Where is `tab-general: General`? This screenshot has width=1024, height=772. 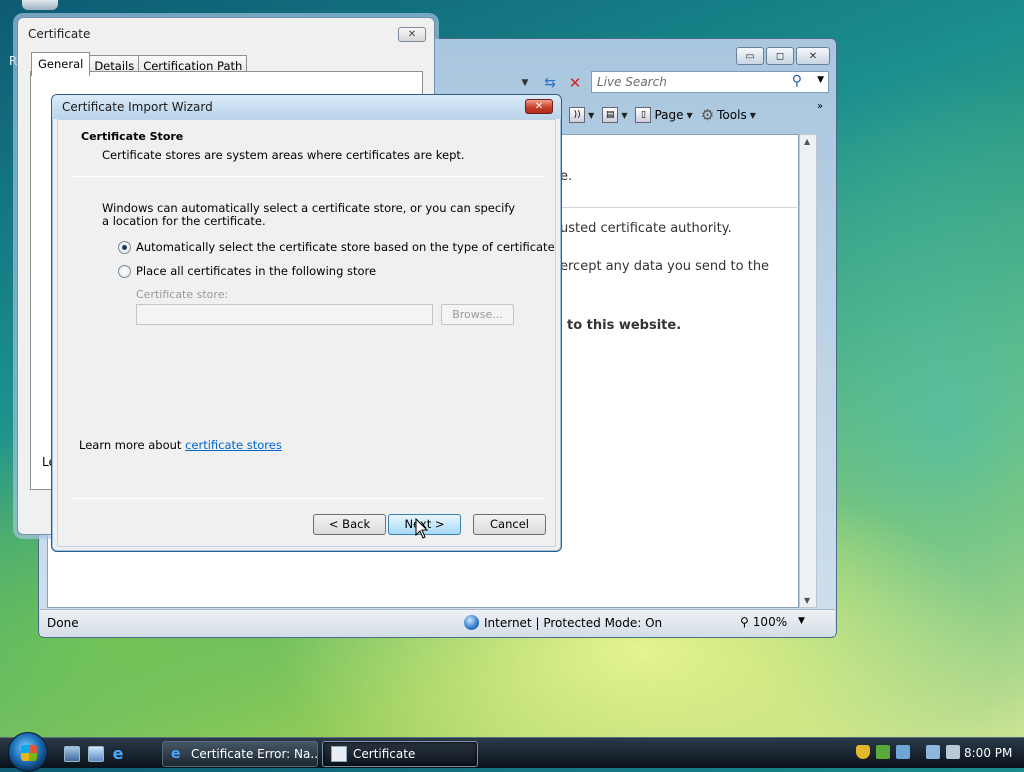 tab-general: General is located at coordinates (61, 64).